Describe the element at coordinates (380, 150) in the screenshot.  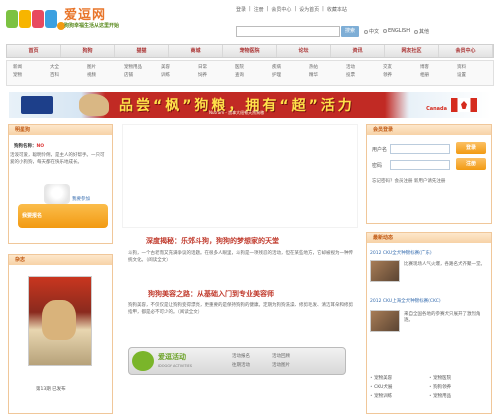
I see `username-label: 用户名` at that location.